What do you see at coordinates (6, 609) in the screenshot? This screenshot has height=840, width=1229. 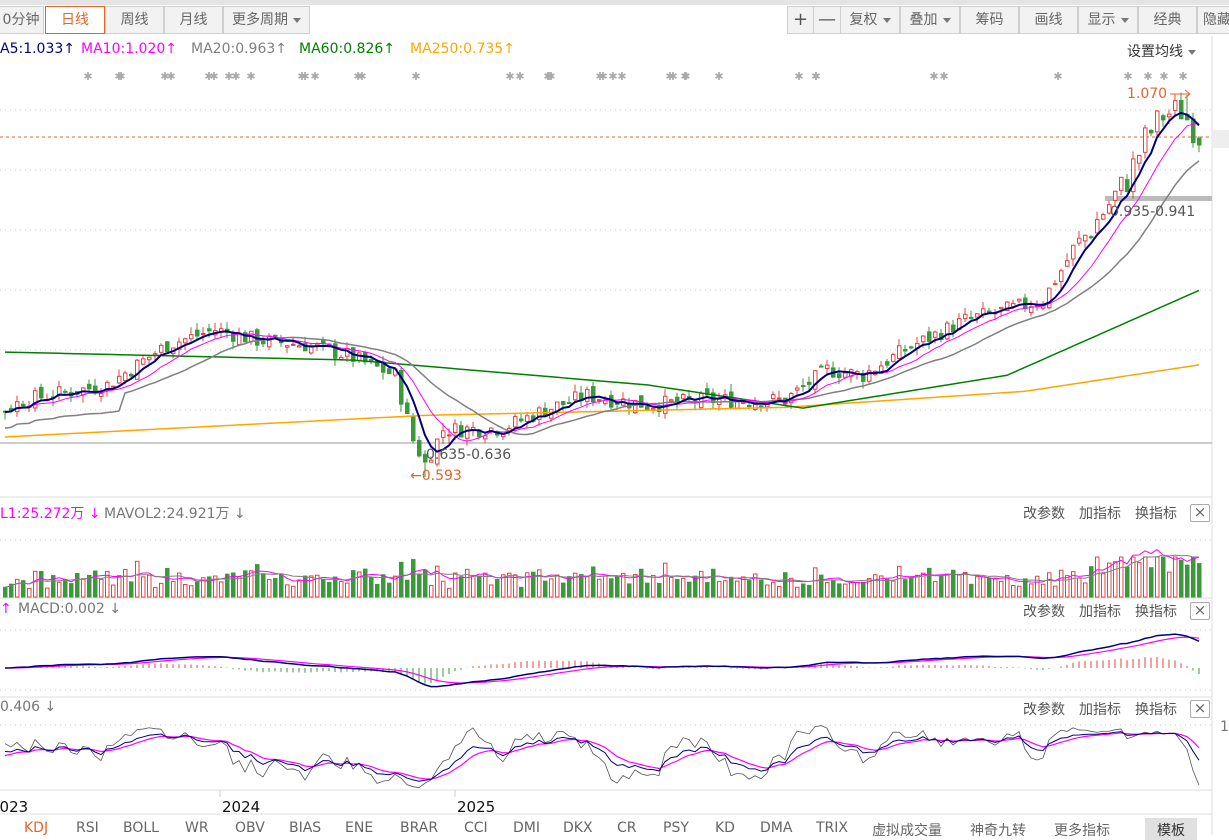 I see `macd-arrow: ↑` at bounding box center [6, 609].